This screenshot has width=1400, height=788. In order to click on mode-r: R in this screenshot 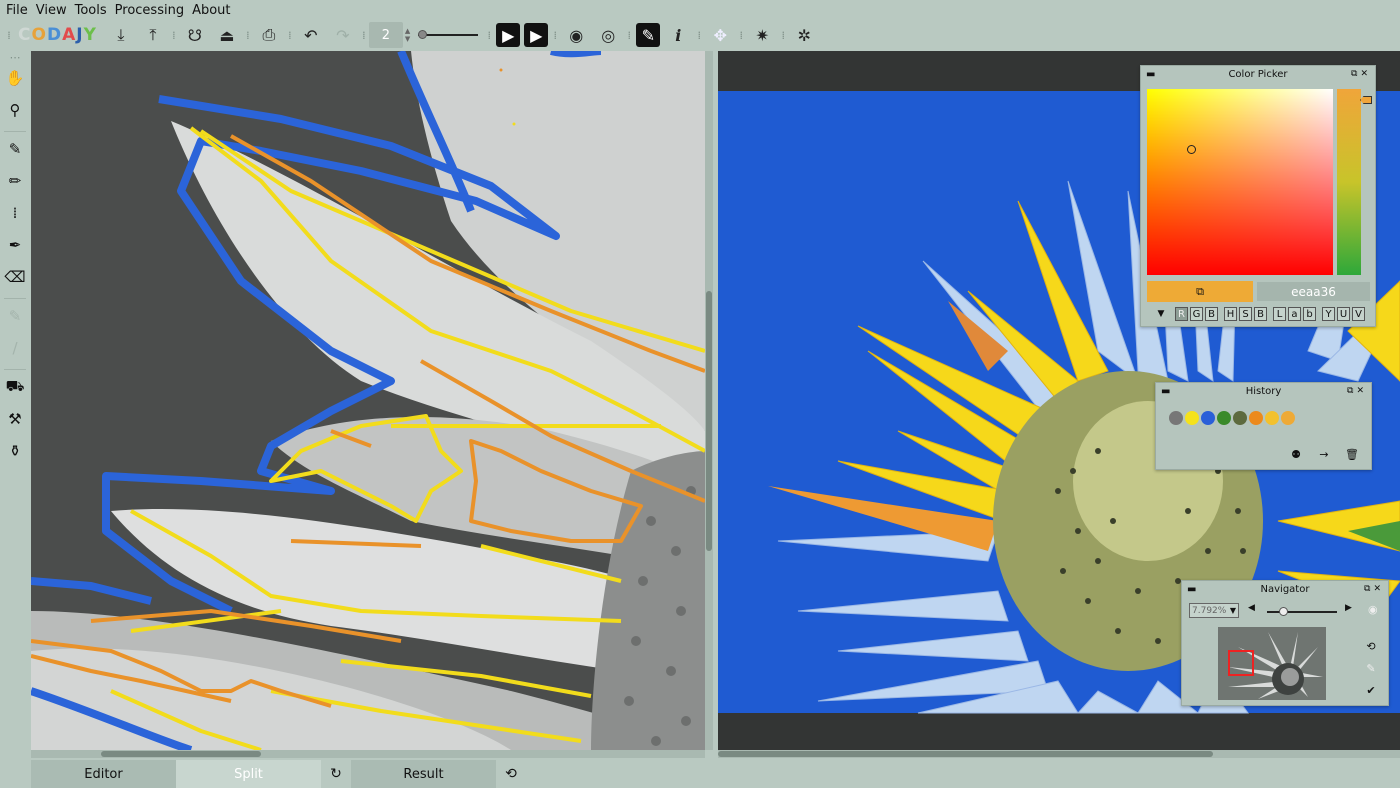, I will do `click(1181, 314)`.